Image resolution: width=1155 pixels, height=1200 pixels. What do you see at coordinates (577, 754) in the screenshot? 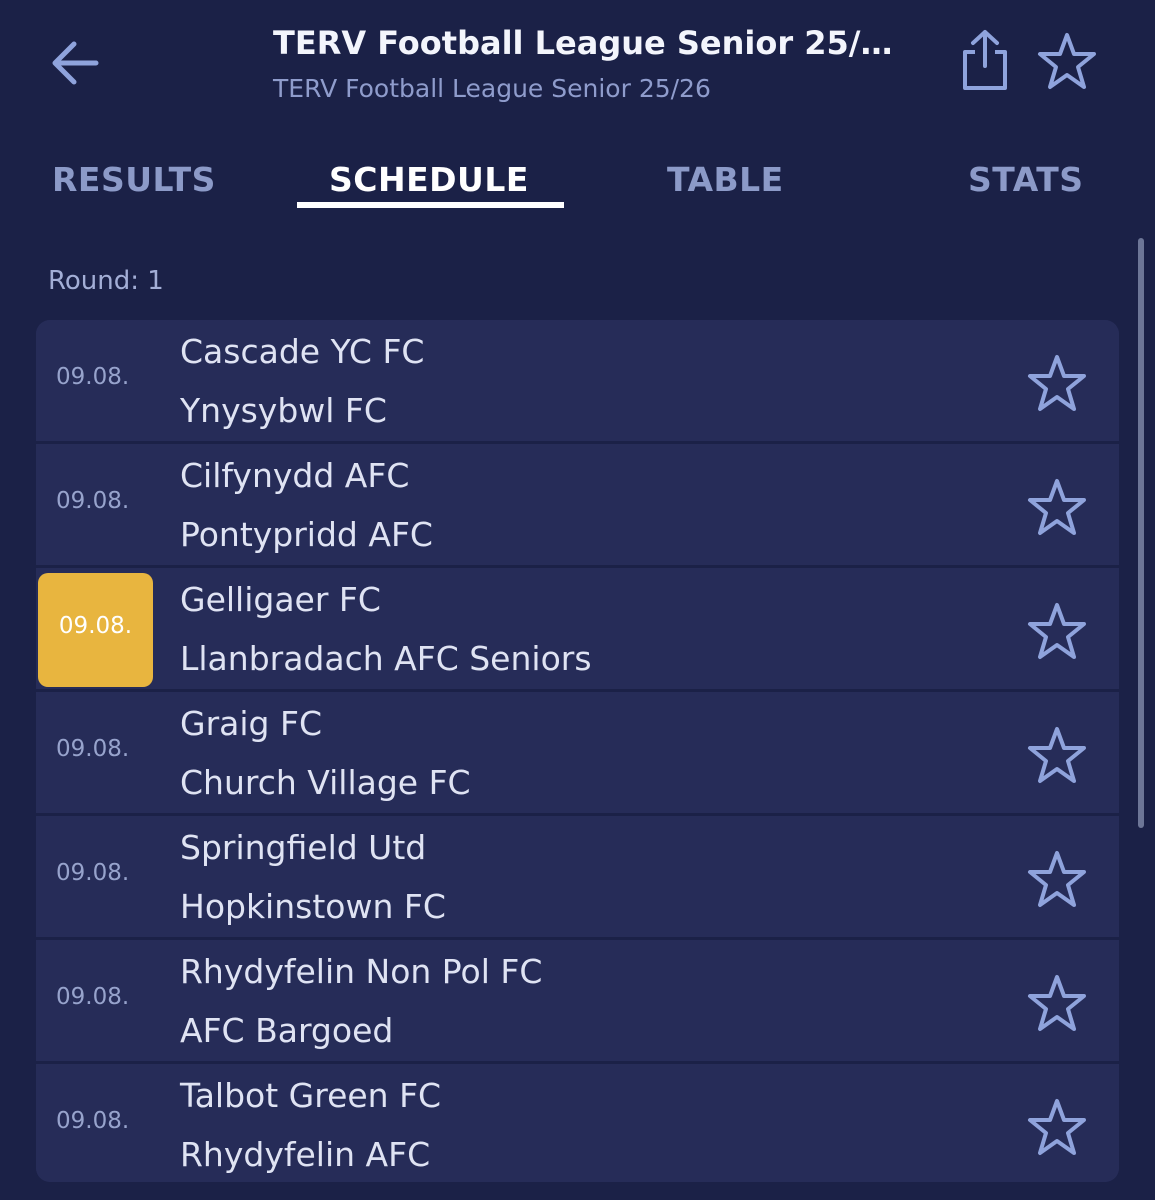
I see `match-row: 09.08. Graig FC Church Village FC` at bounding box center [577, 754].